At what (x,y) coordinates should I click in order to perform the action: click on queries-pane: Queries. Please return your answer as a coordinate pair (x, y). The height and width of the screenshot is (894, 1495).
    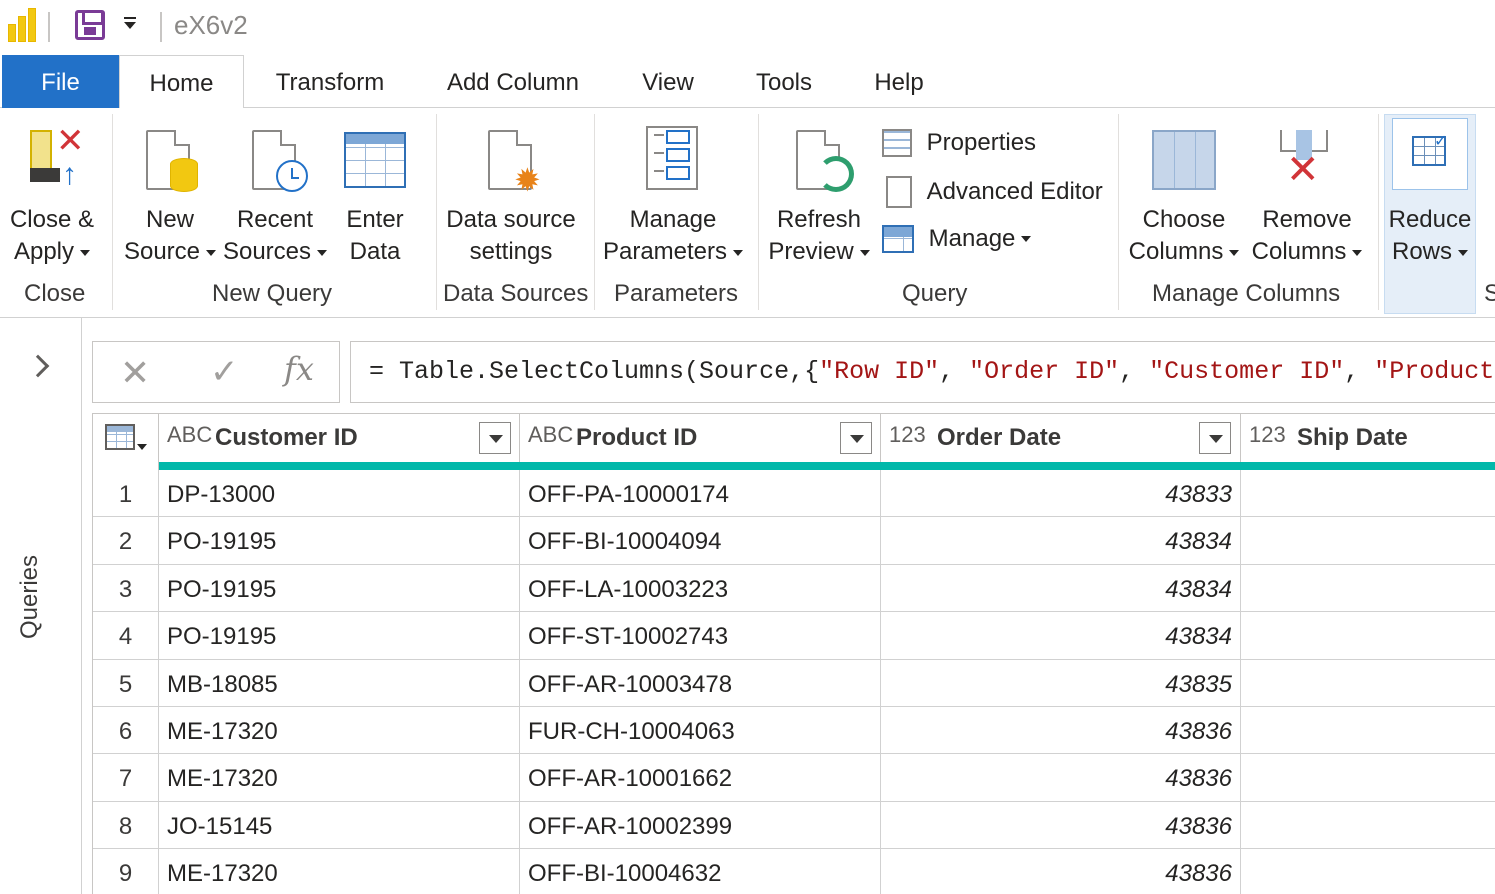
    Looking at the image, I should click on (41, 606).